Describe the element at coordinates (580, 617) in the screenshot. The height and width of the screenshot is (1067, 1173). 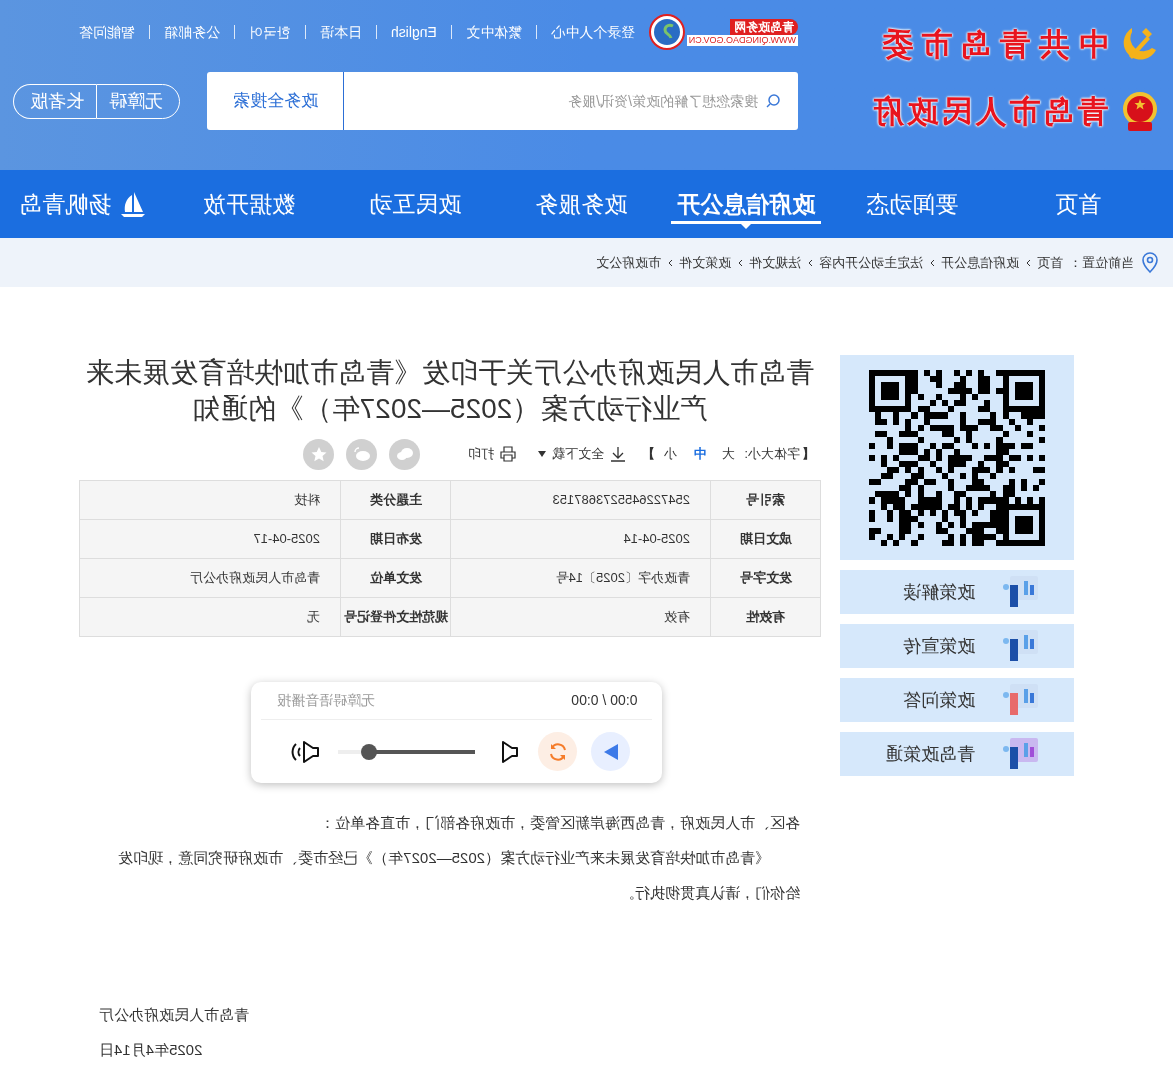
I see `table-cell: 有效` at that location.